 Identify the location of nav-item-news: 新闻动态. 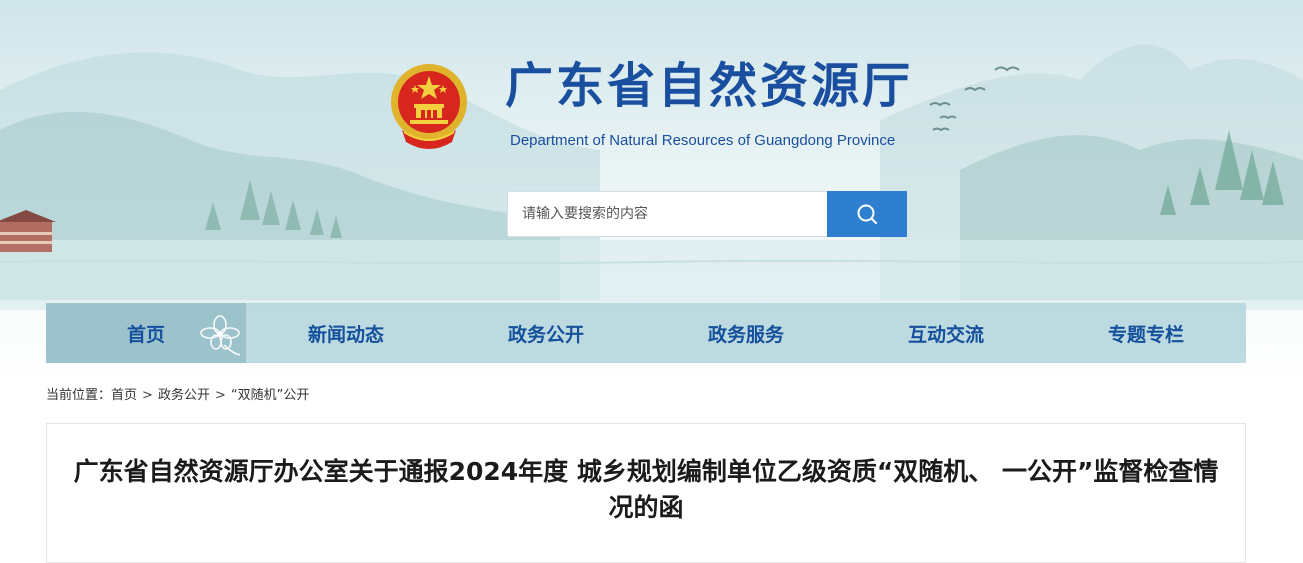
(346, 333).